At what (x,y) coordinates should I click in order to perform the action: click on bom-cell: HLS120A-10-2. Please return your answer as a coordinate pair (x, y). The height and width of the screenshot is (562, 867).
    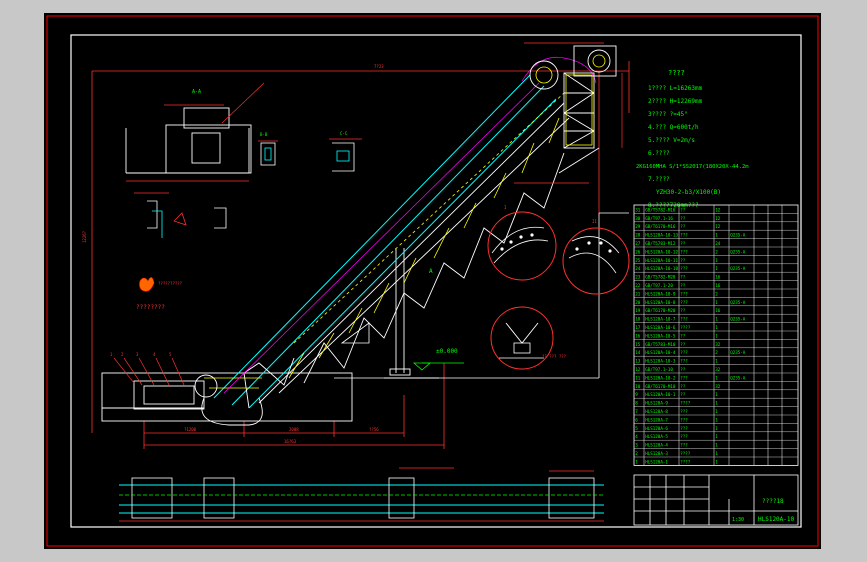
    Looking at the image, I should click on (660, 377).